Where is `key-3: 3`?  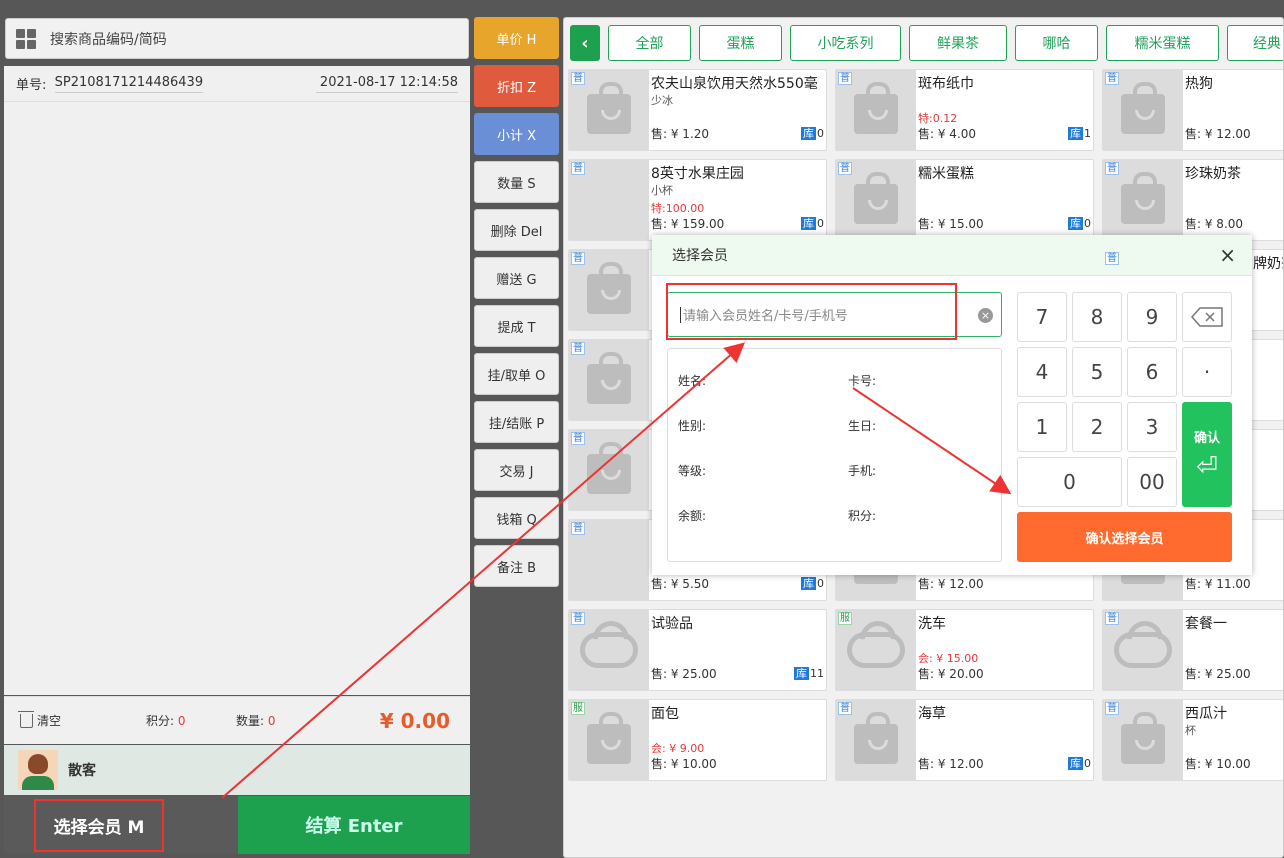
key-3: 3 is located at coordinates (1152, 427).